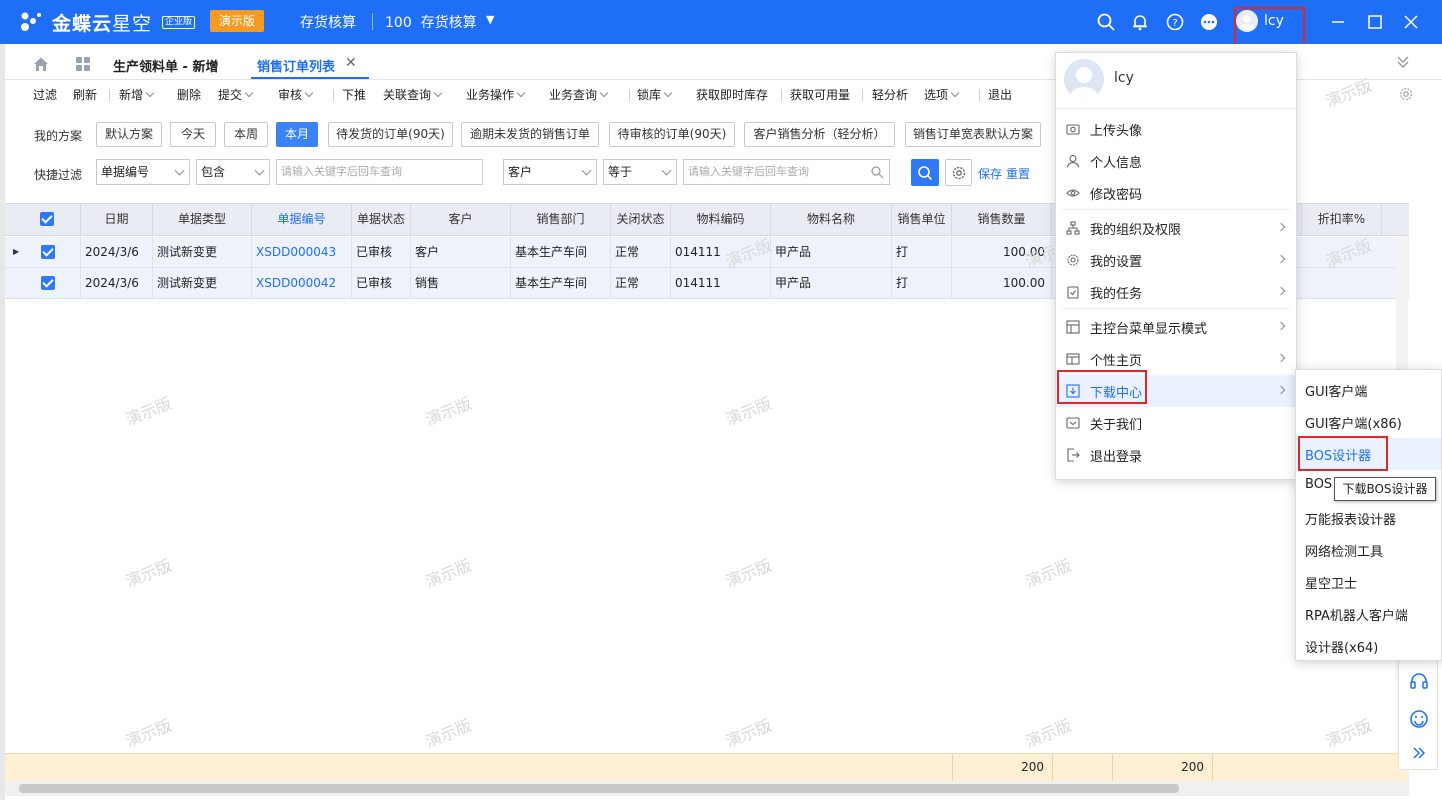 This screenshot has height=800, width=1442. I want to click on toolbar-light-analysis: 轻分析, so click(890, 94).